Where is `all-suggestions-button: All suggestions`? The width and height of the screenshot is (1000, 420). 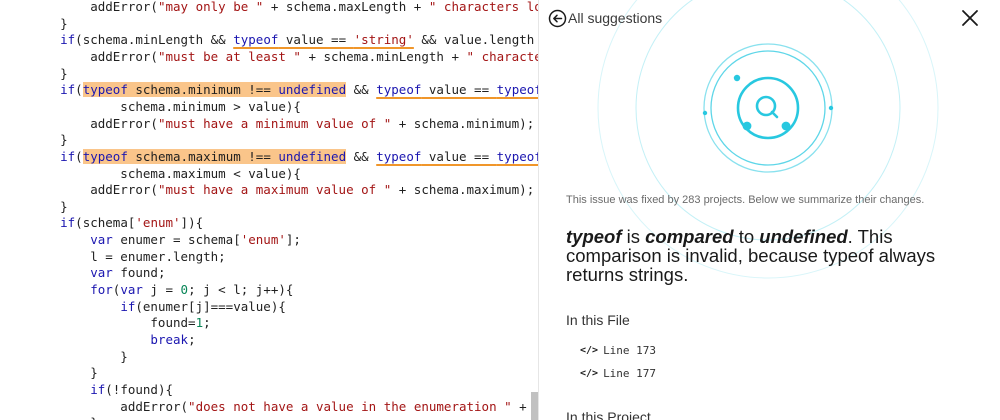
all-suggestions-button: All suggestions is located at coordinates (605, 18).